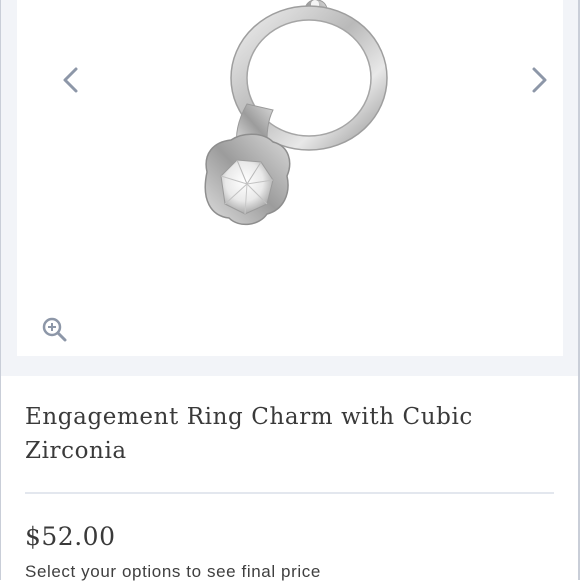 The width and height of the screenshot is (580, 582). I want to click on chevron-right-icon, so click(539, 80).